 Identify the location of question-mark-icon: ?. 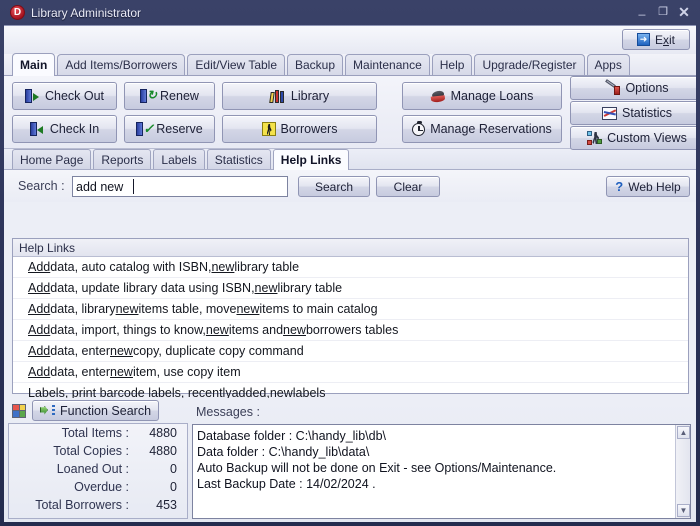
(619, 186).